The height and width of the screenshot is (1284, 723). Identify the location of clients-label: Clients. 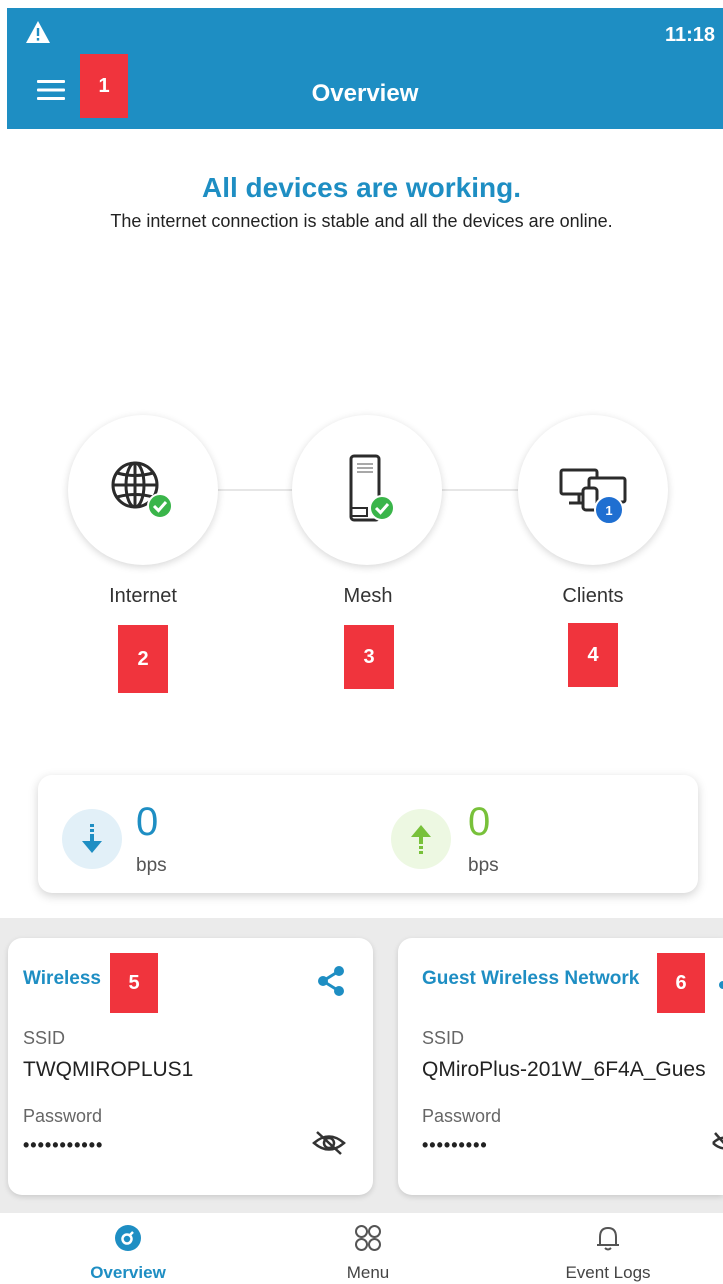
(593, 596).